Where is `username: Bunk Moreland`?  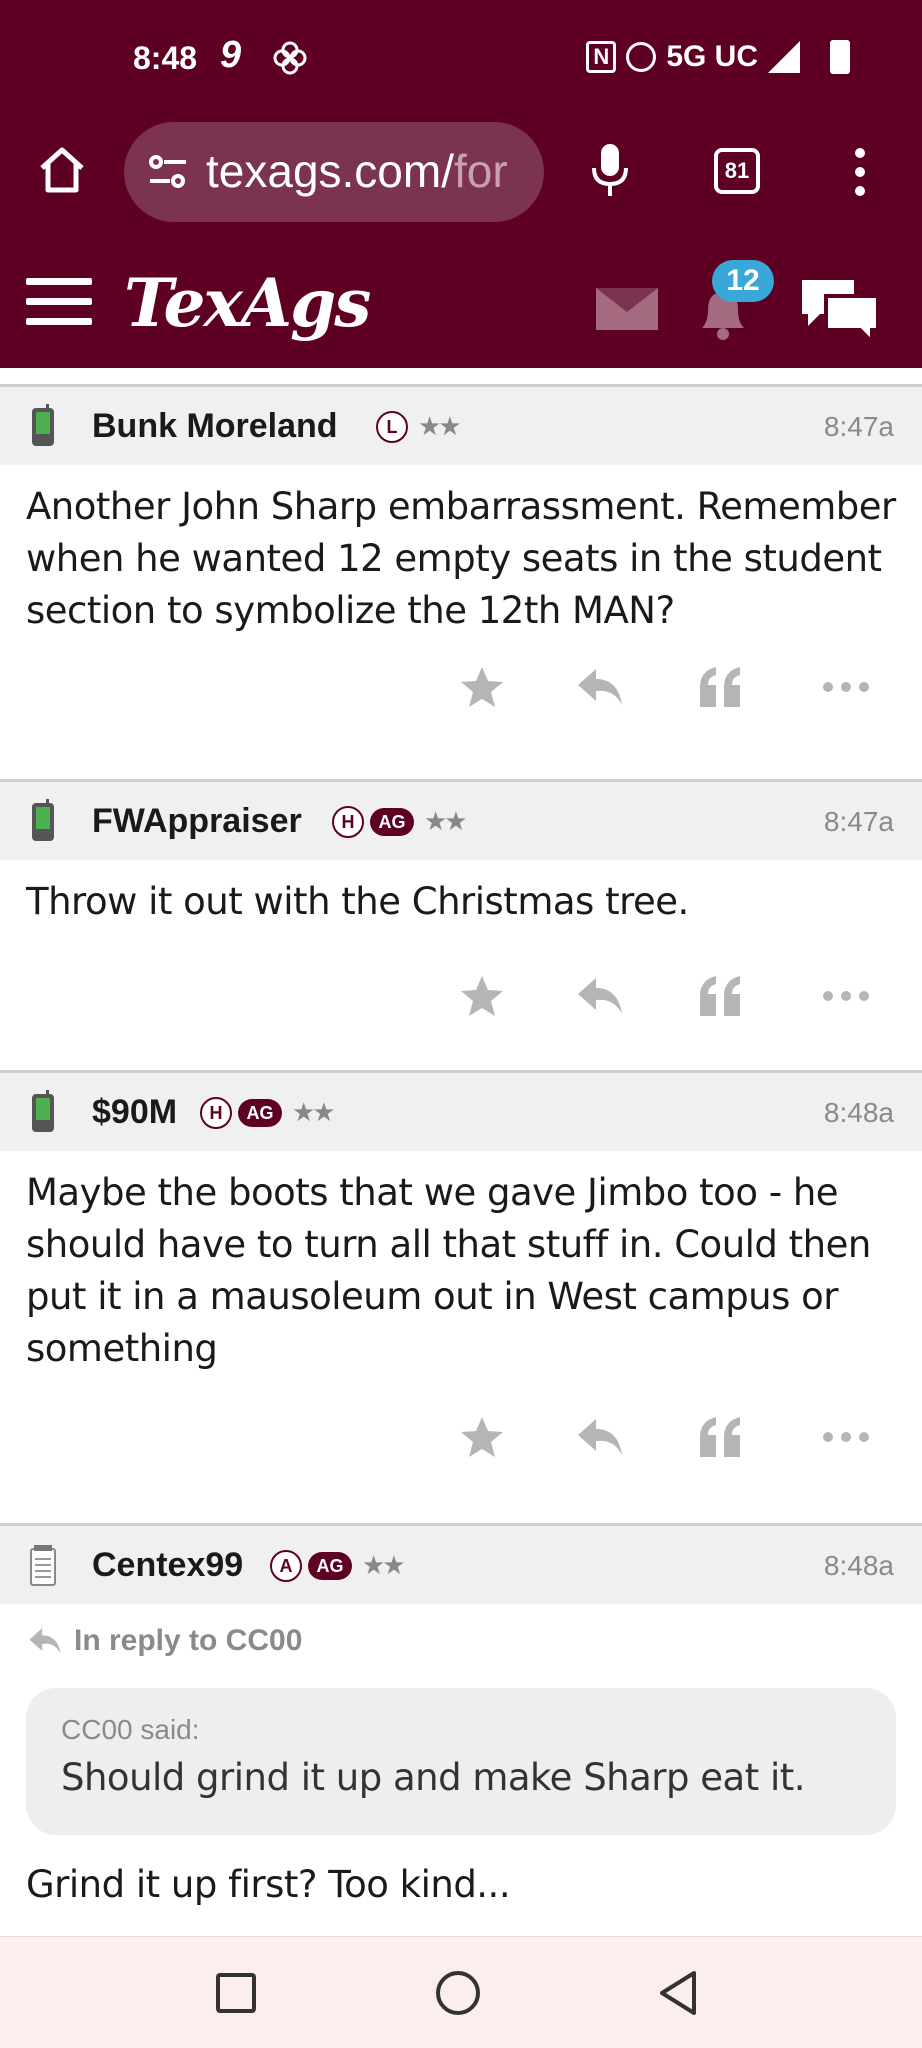 username: Bunk Moreland is located at coordinates (215, 426).